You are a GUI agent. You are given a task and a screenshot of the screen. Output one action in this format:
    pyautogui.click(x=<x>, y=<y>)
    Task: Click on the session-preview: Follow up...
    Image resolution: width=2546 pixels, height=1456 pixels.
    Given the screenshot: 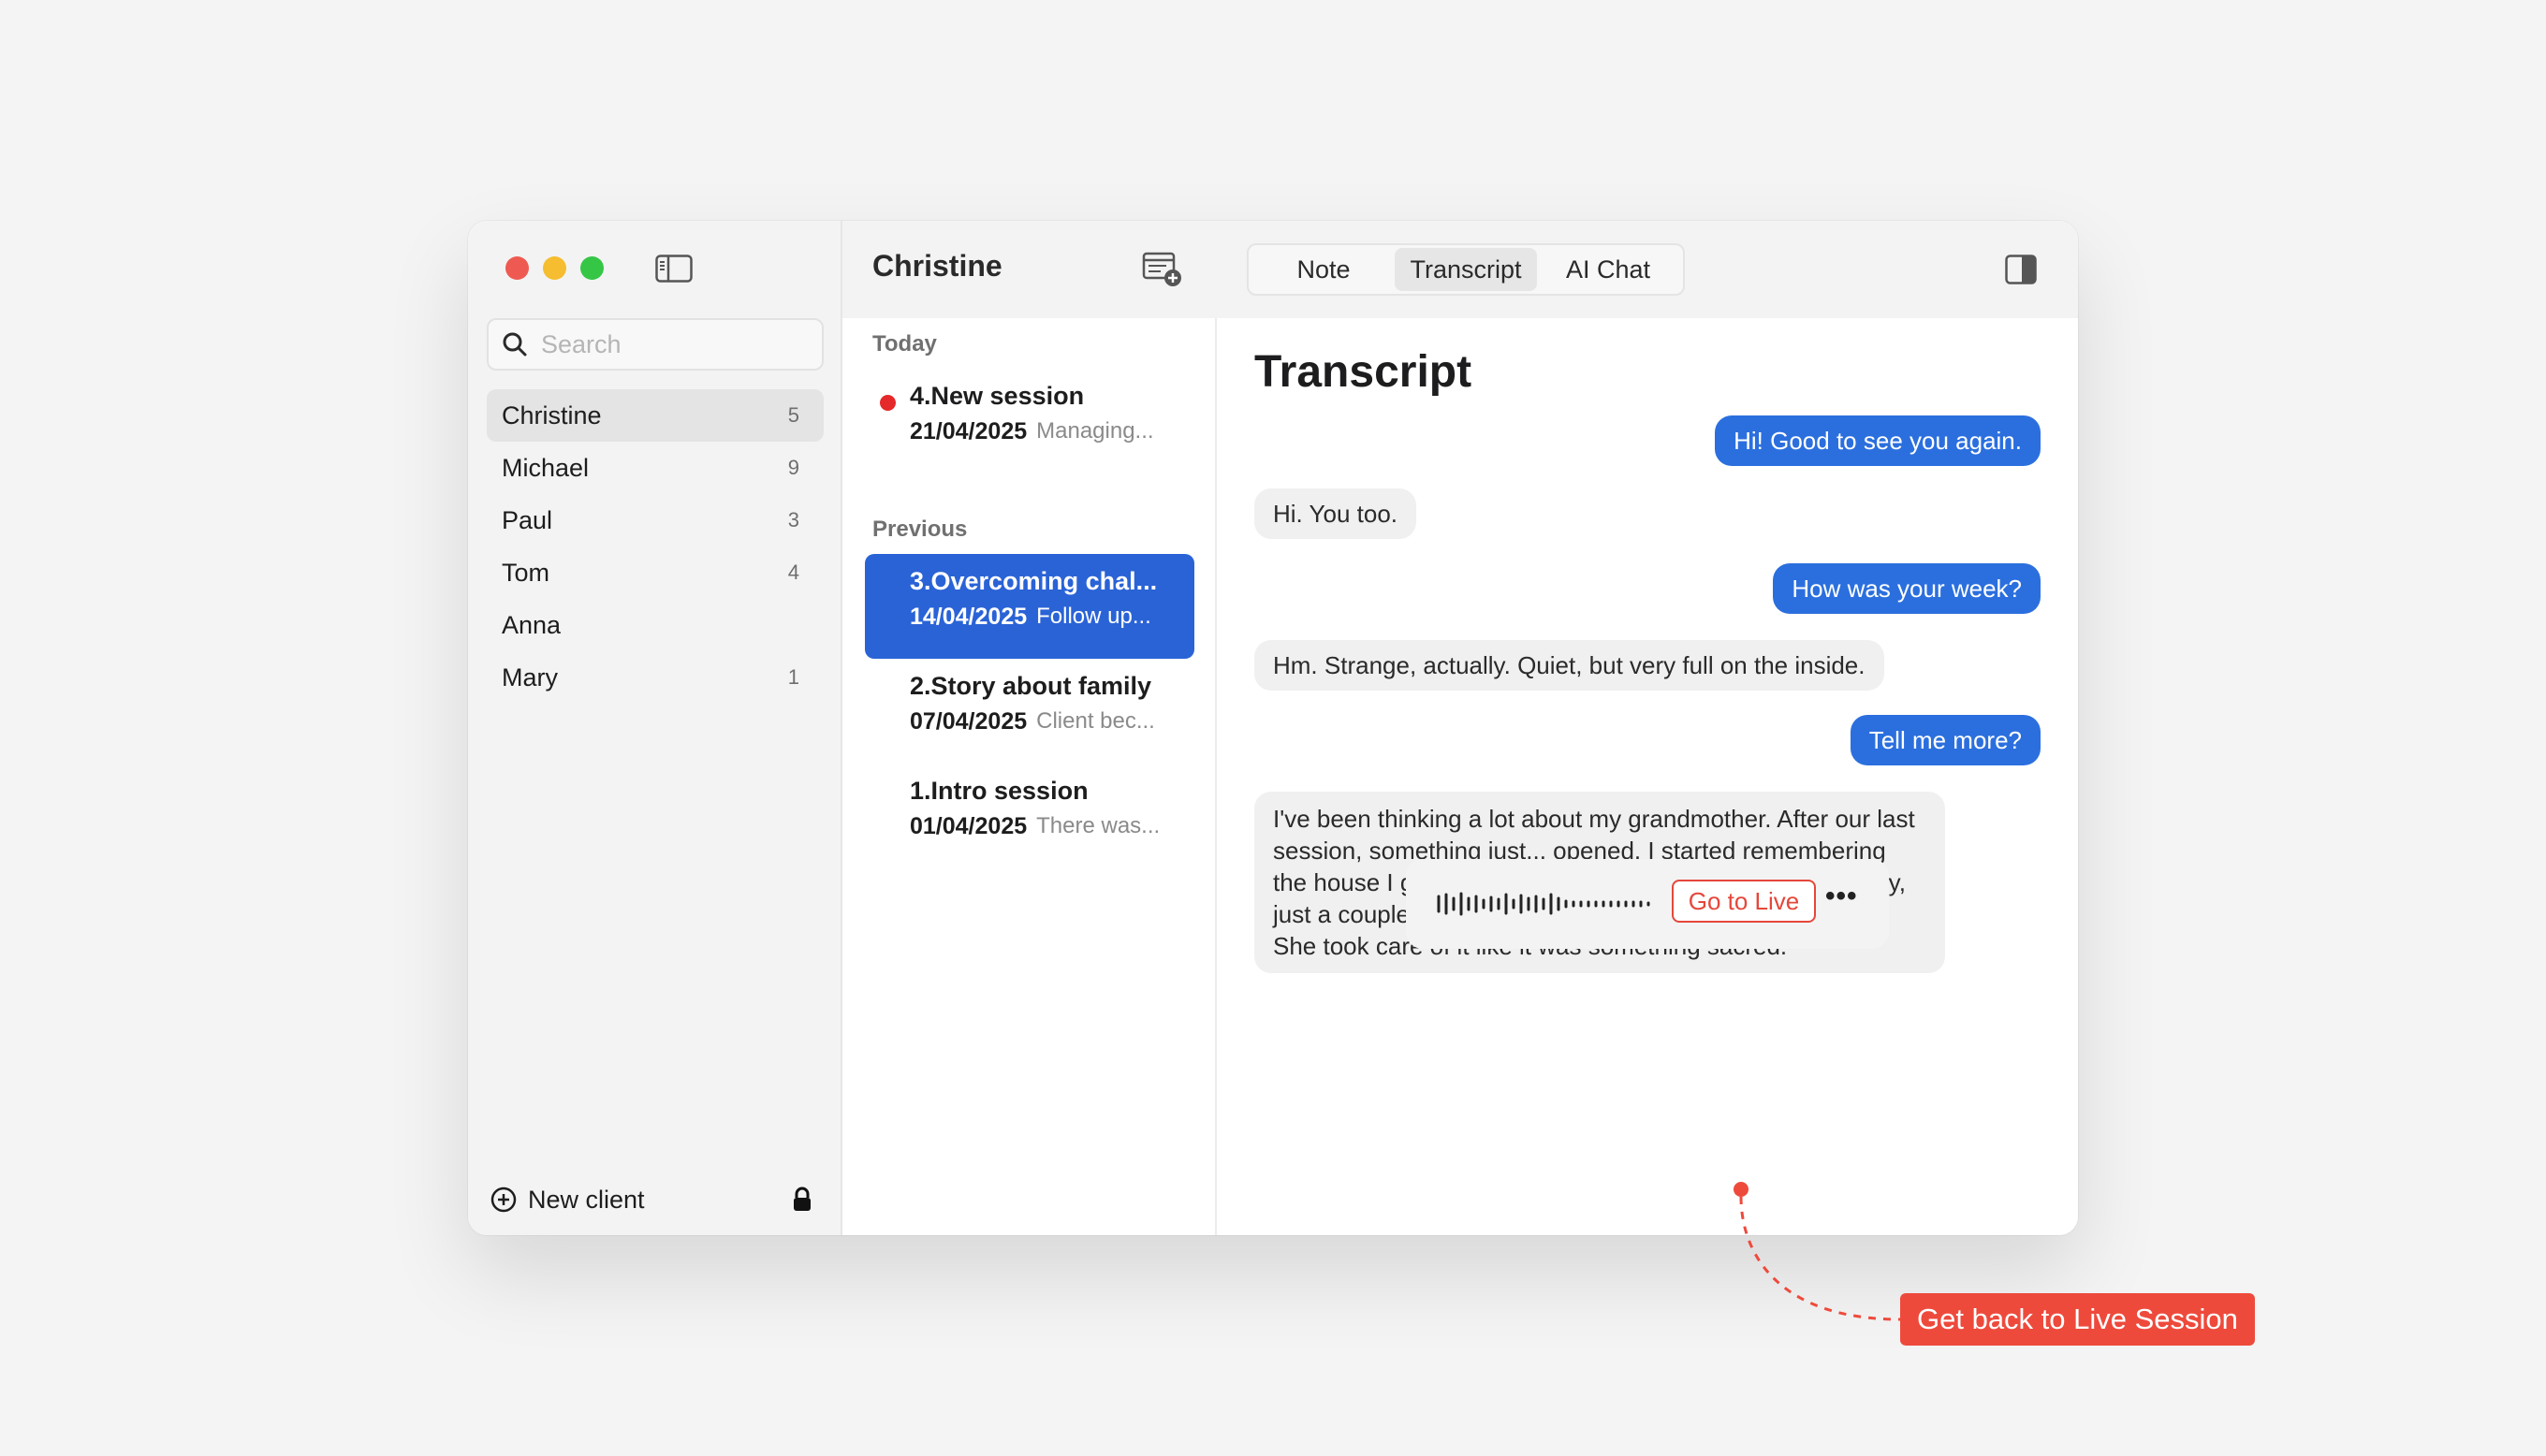 What is the action you would take?
    pyautogui.click(x=1093, y=616)
    